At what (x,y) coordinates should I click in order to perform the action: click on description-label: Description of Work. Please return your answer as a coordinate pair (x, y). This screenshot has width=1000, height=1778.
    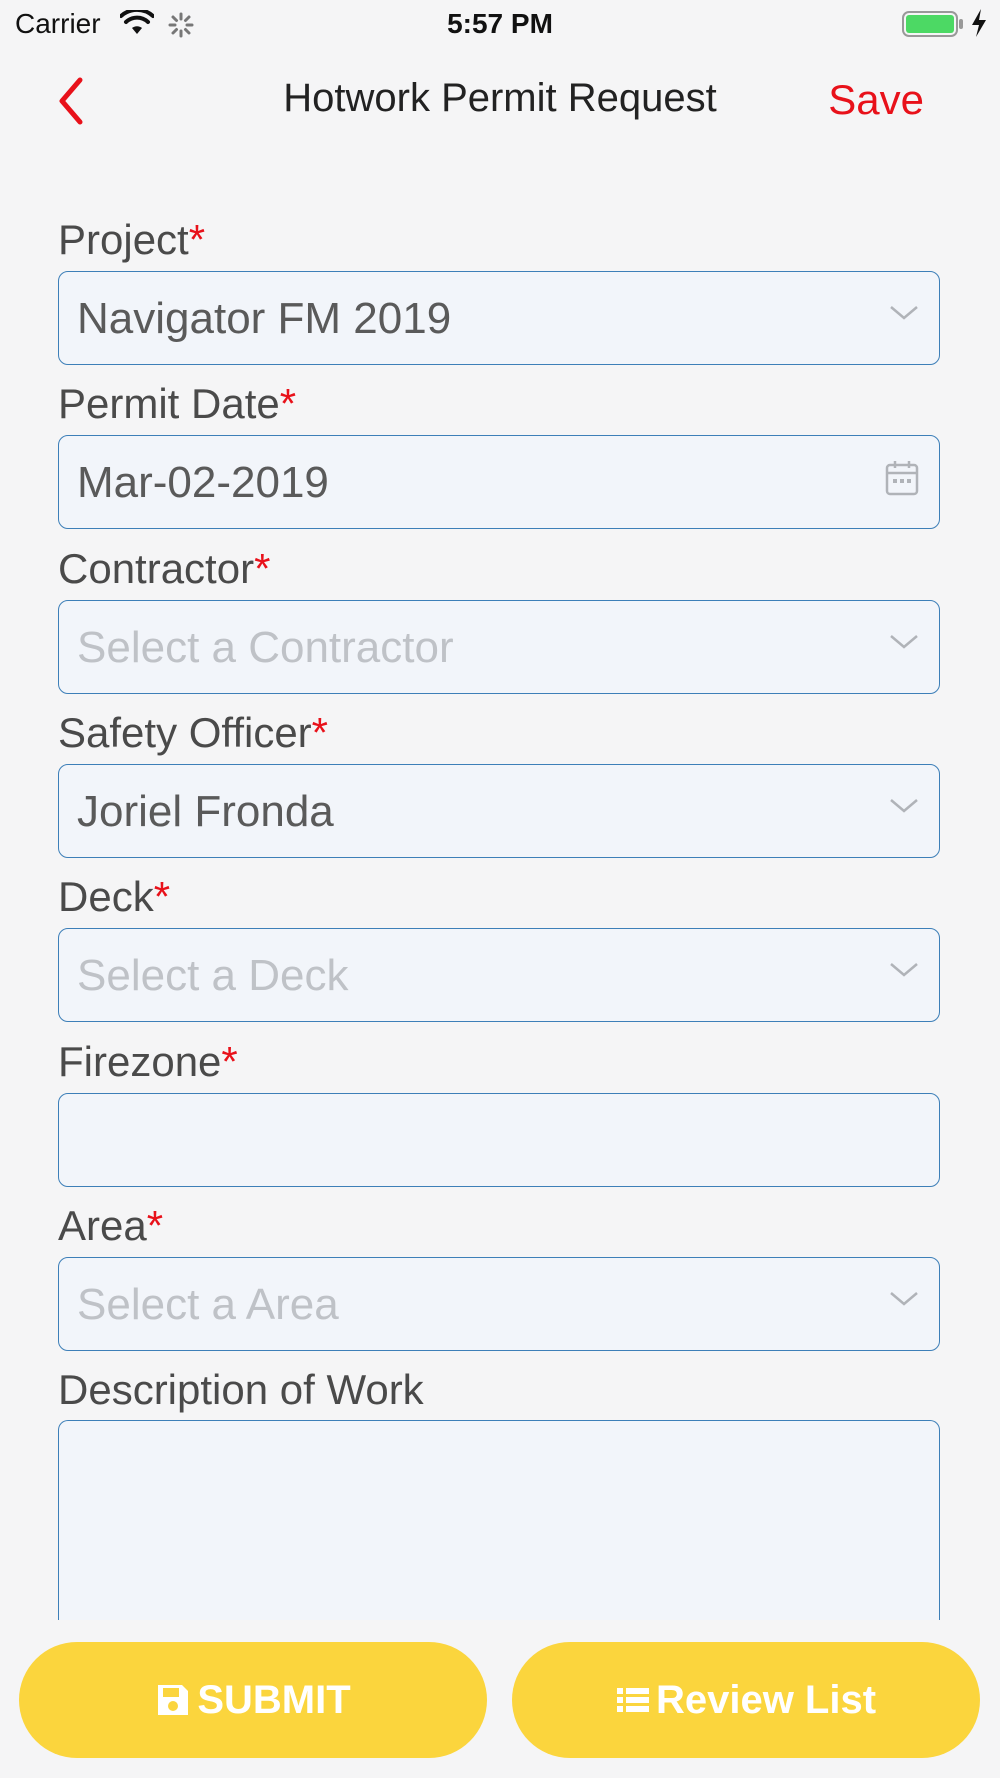
    Looking at the image, I should click on (241, 1389).